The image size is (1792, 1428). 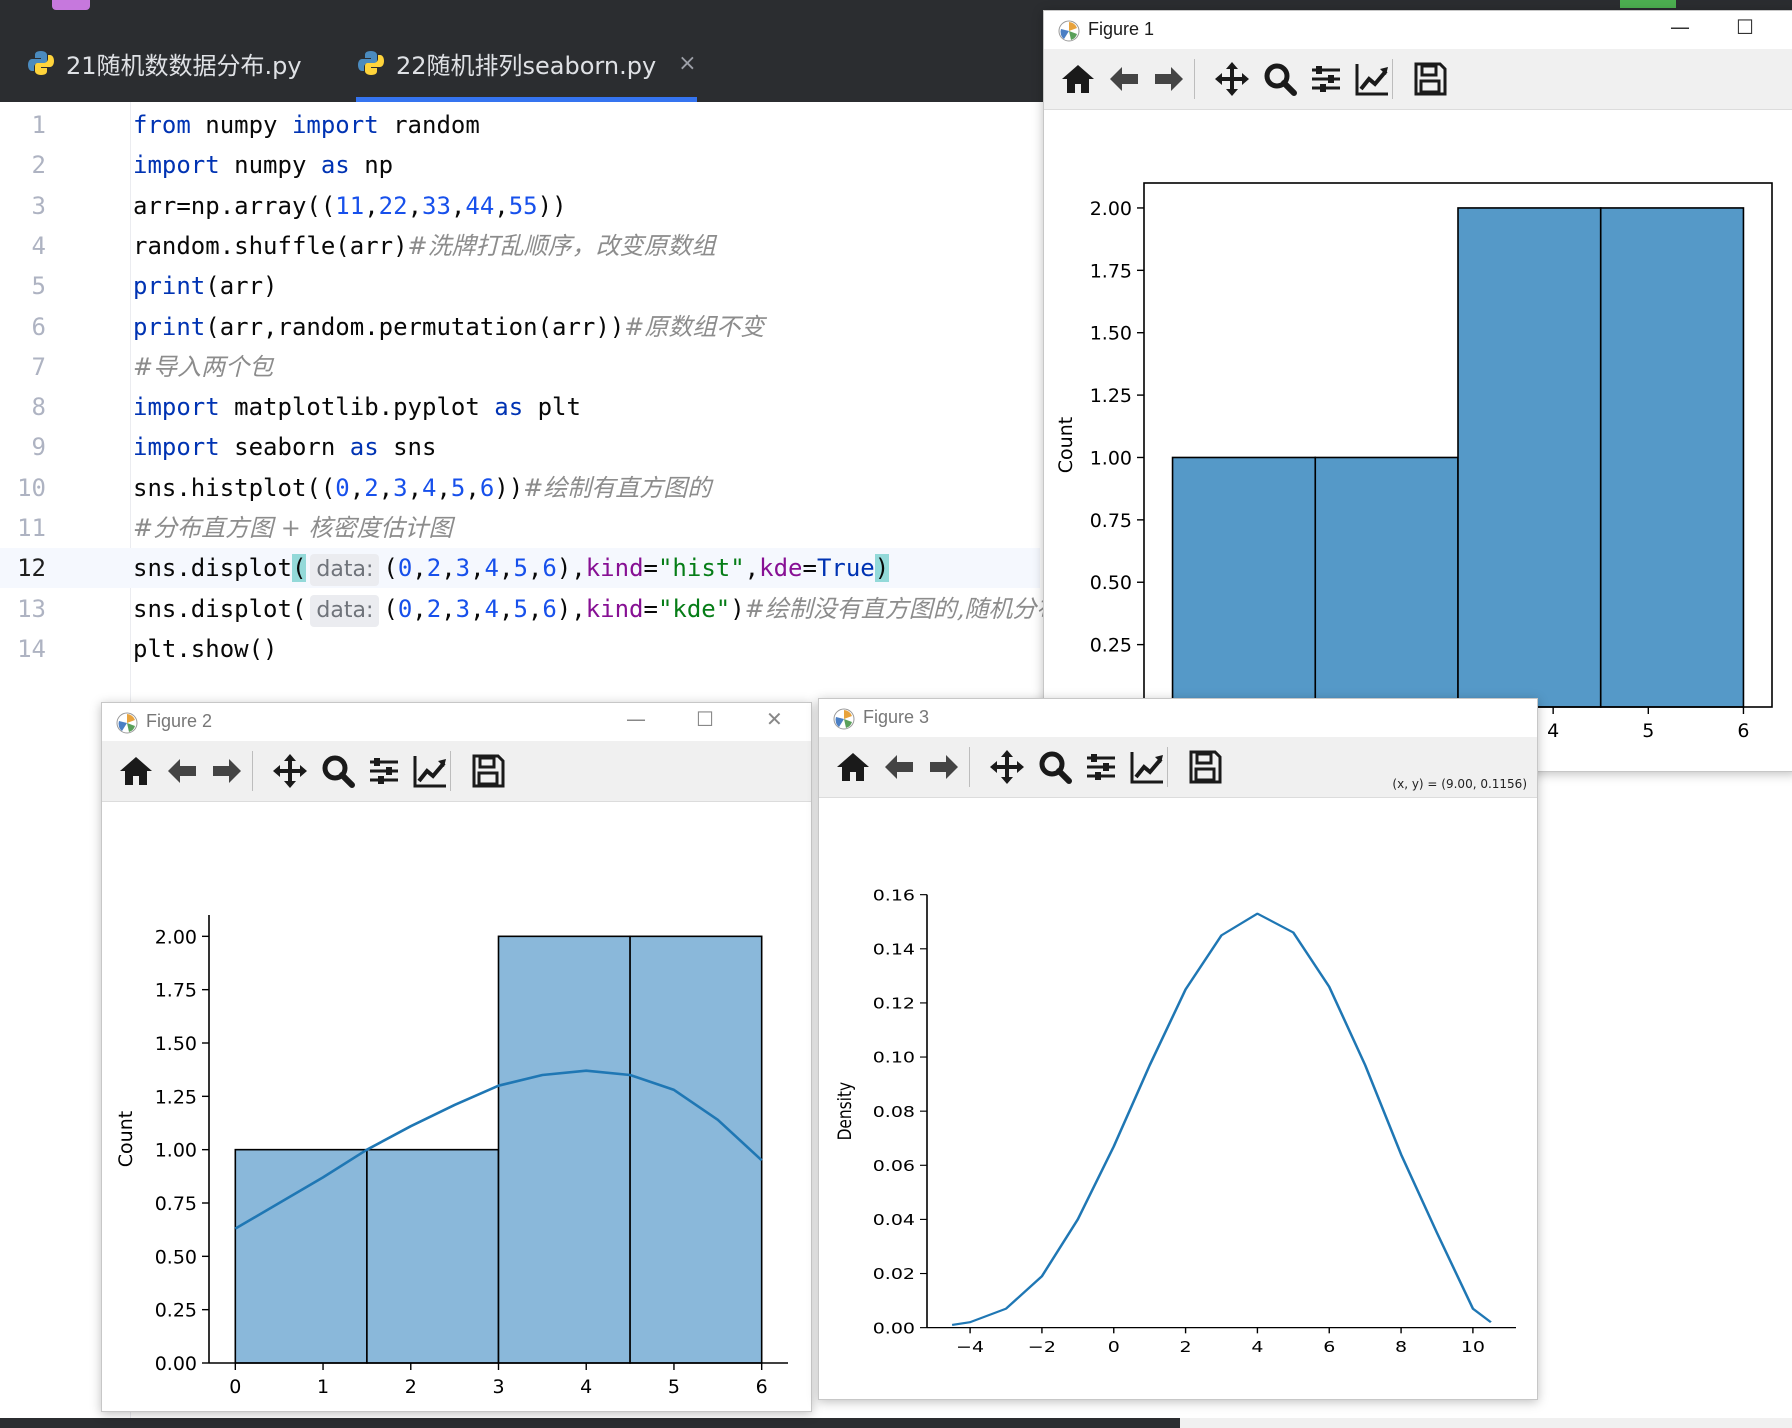 I want to click on code-token: ), so click(x=882, y=568).